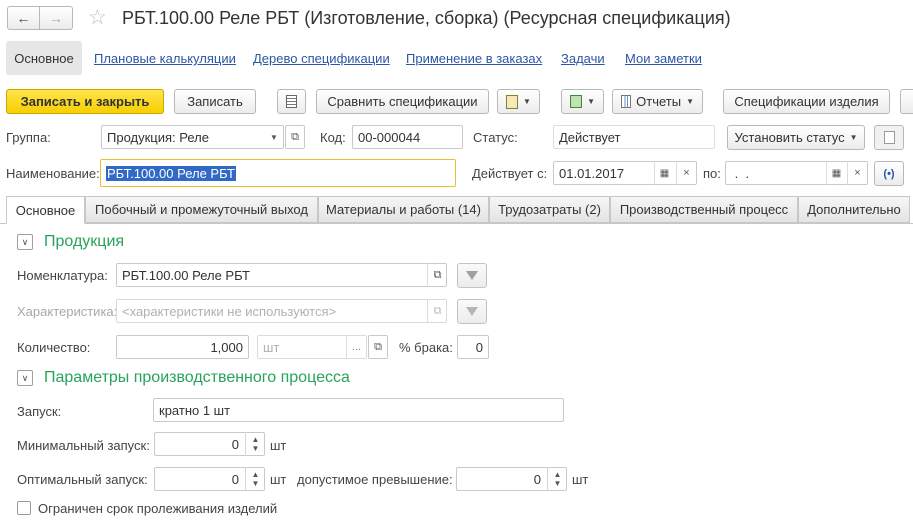  I want to click on process-section-toggle: ∨, so click(25, 378).